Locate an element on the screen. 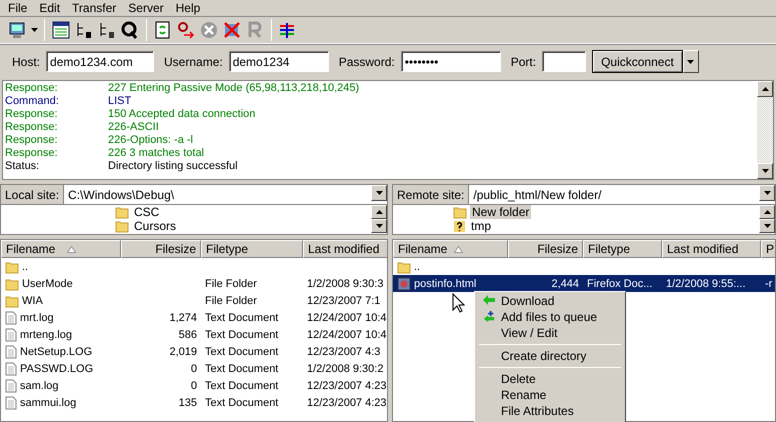  site-path-field: Local site: C:\Windows\Debug\ is located at coordinates (194, 194).